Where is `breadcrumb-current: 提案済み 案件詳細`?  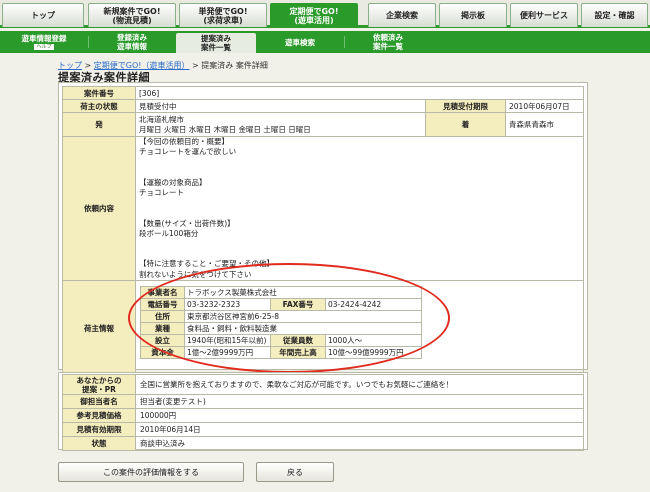 breadcrumb-current: 提案済み 案件詳細 is located at coordinates (234, 65).